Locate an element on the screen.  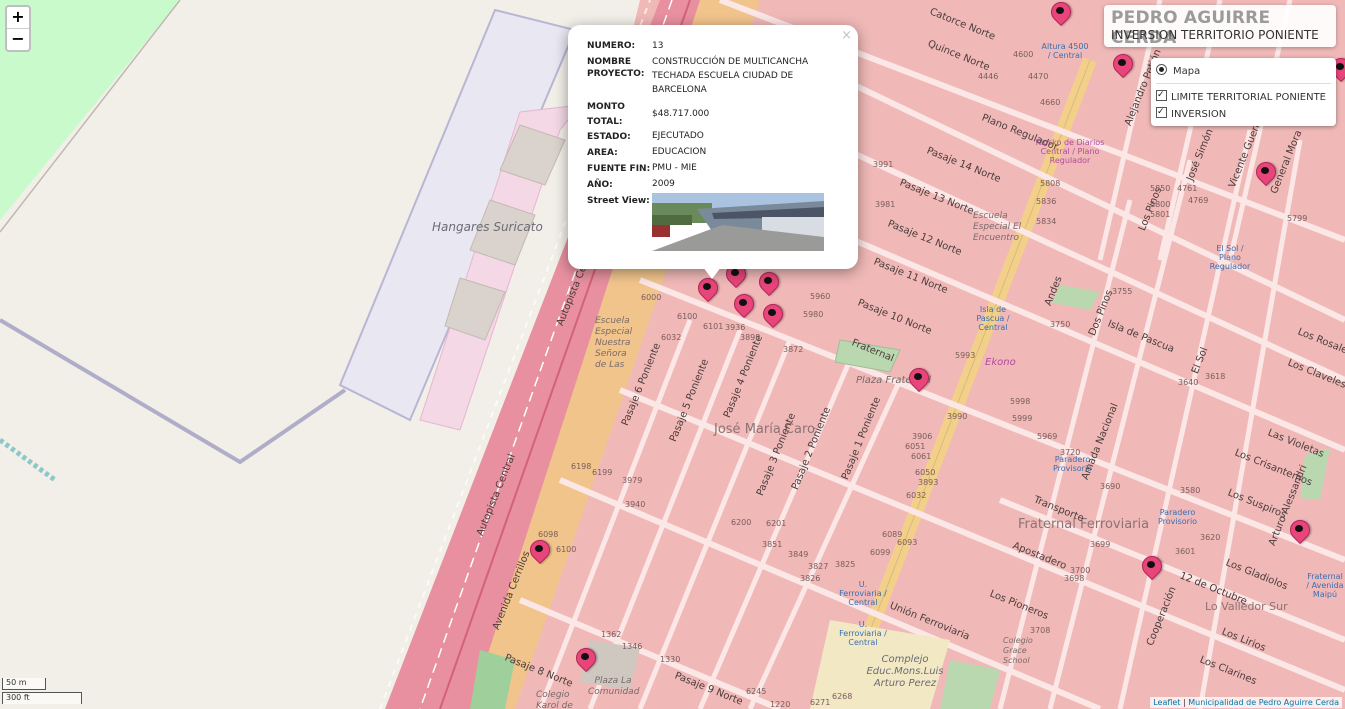
base-layer-label: Mapa is located at coordinates (1187, 71).